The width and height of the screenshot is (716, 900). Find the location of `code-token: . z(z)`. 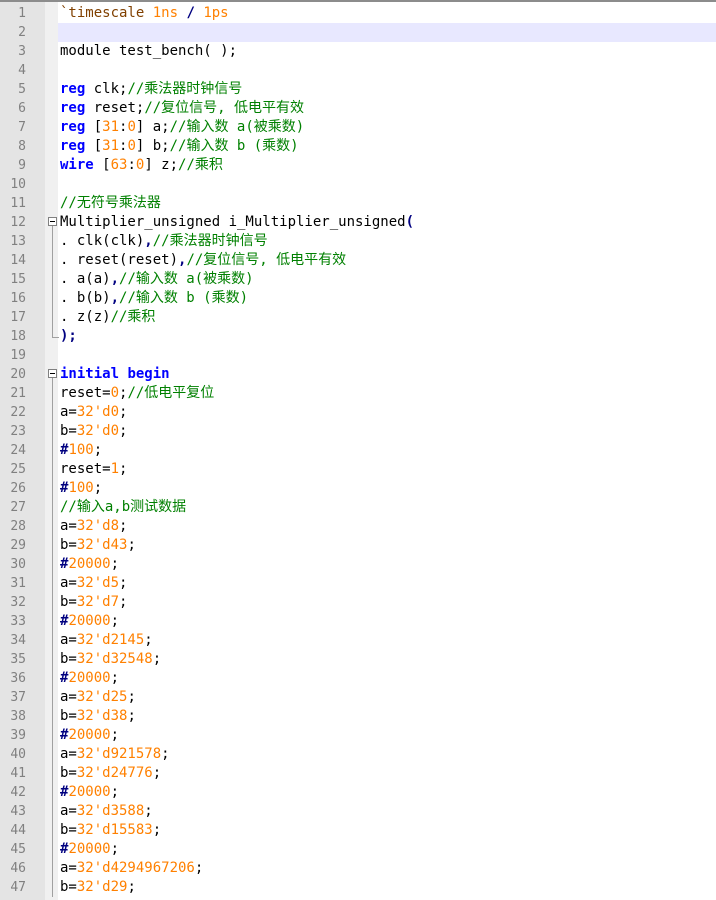

code-token: . z(z) is located at coordinates (85, 317).